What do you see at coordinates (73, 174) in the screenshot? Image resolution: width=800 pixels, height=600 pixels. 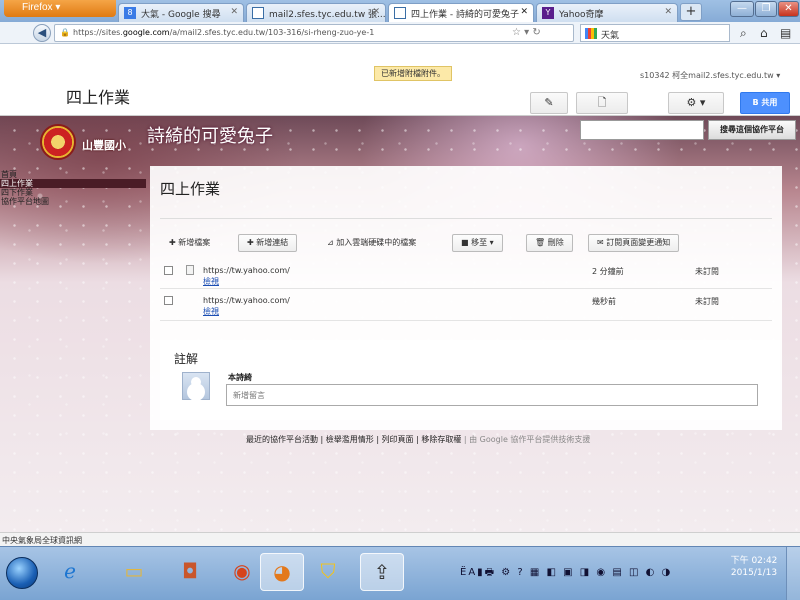 I see `sidebar-item-home: 首頁` at bounding box center [73, 174].